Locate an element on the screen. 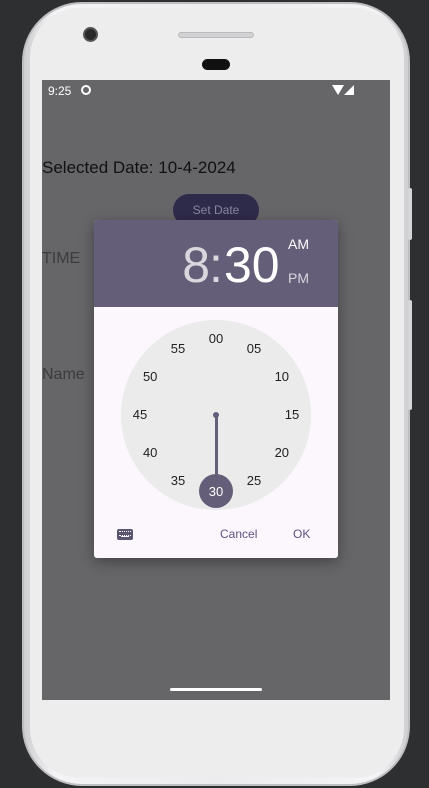  pm-toggle: PM is located at coordinates (298, 278).